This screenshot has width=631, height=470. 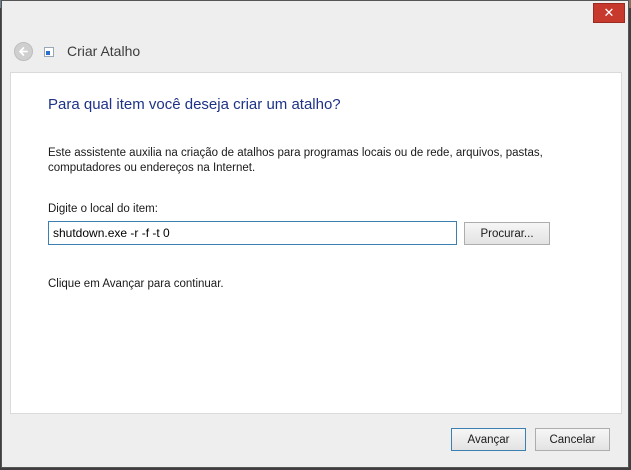 I want to click on wizard-nav-bar: Criar Atalho, so click(x=315, y=51).